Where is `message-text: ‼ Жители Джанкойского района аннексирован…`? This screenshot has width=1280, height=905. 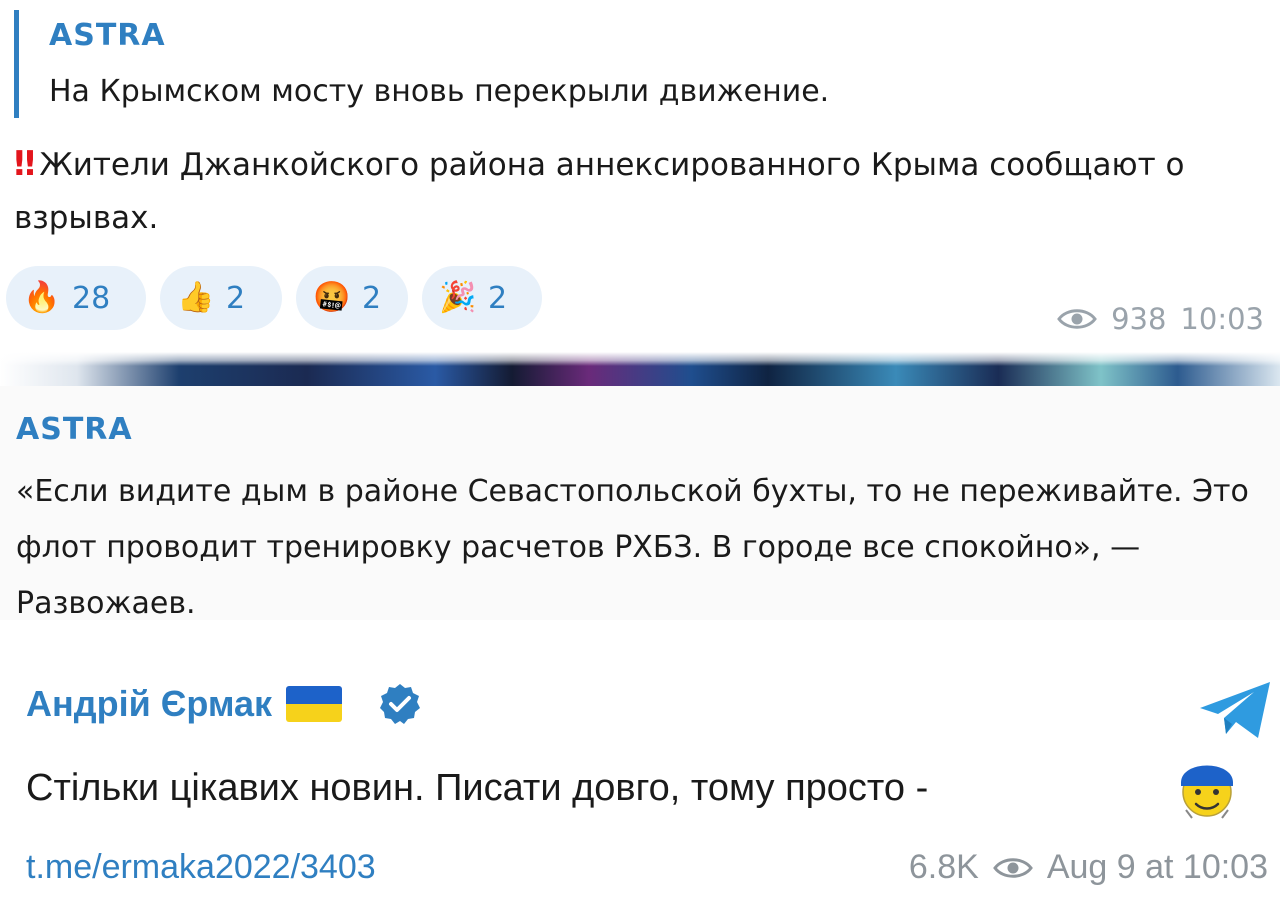 message-text: ‼ Жители Джанкойского района аннексирован… is located at coordinates (629, 191).